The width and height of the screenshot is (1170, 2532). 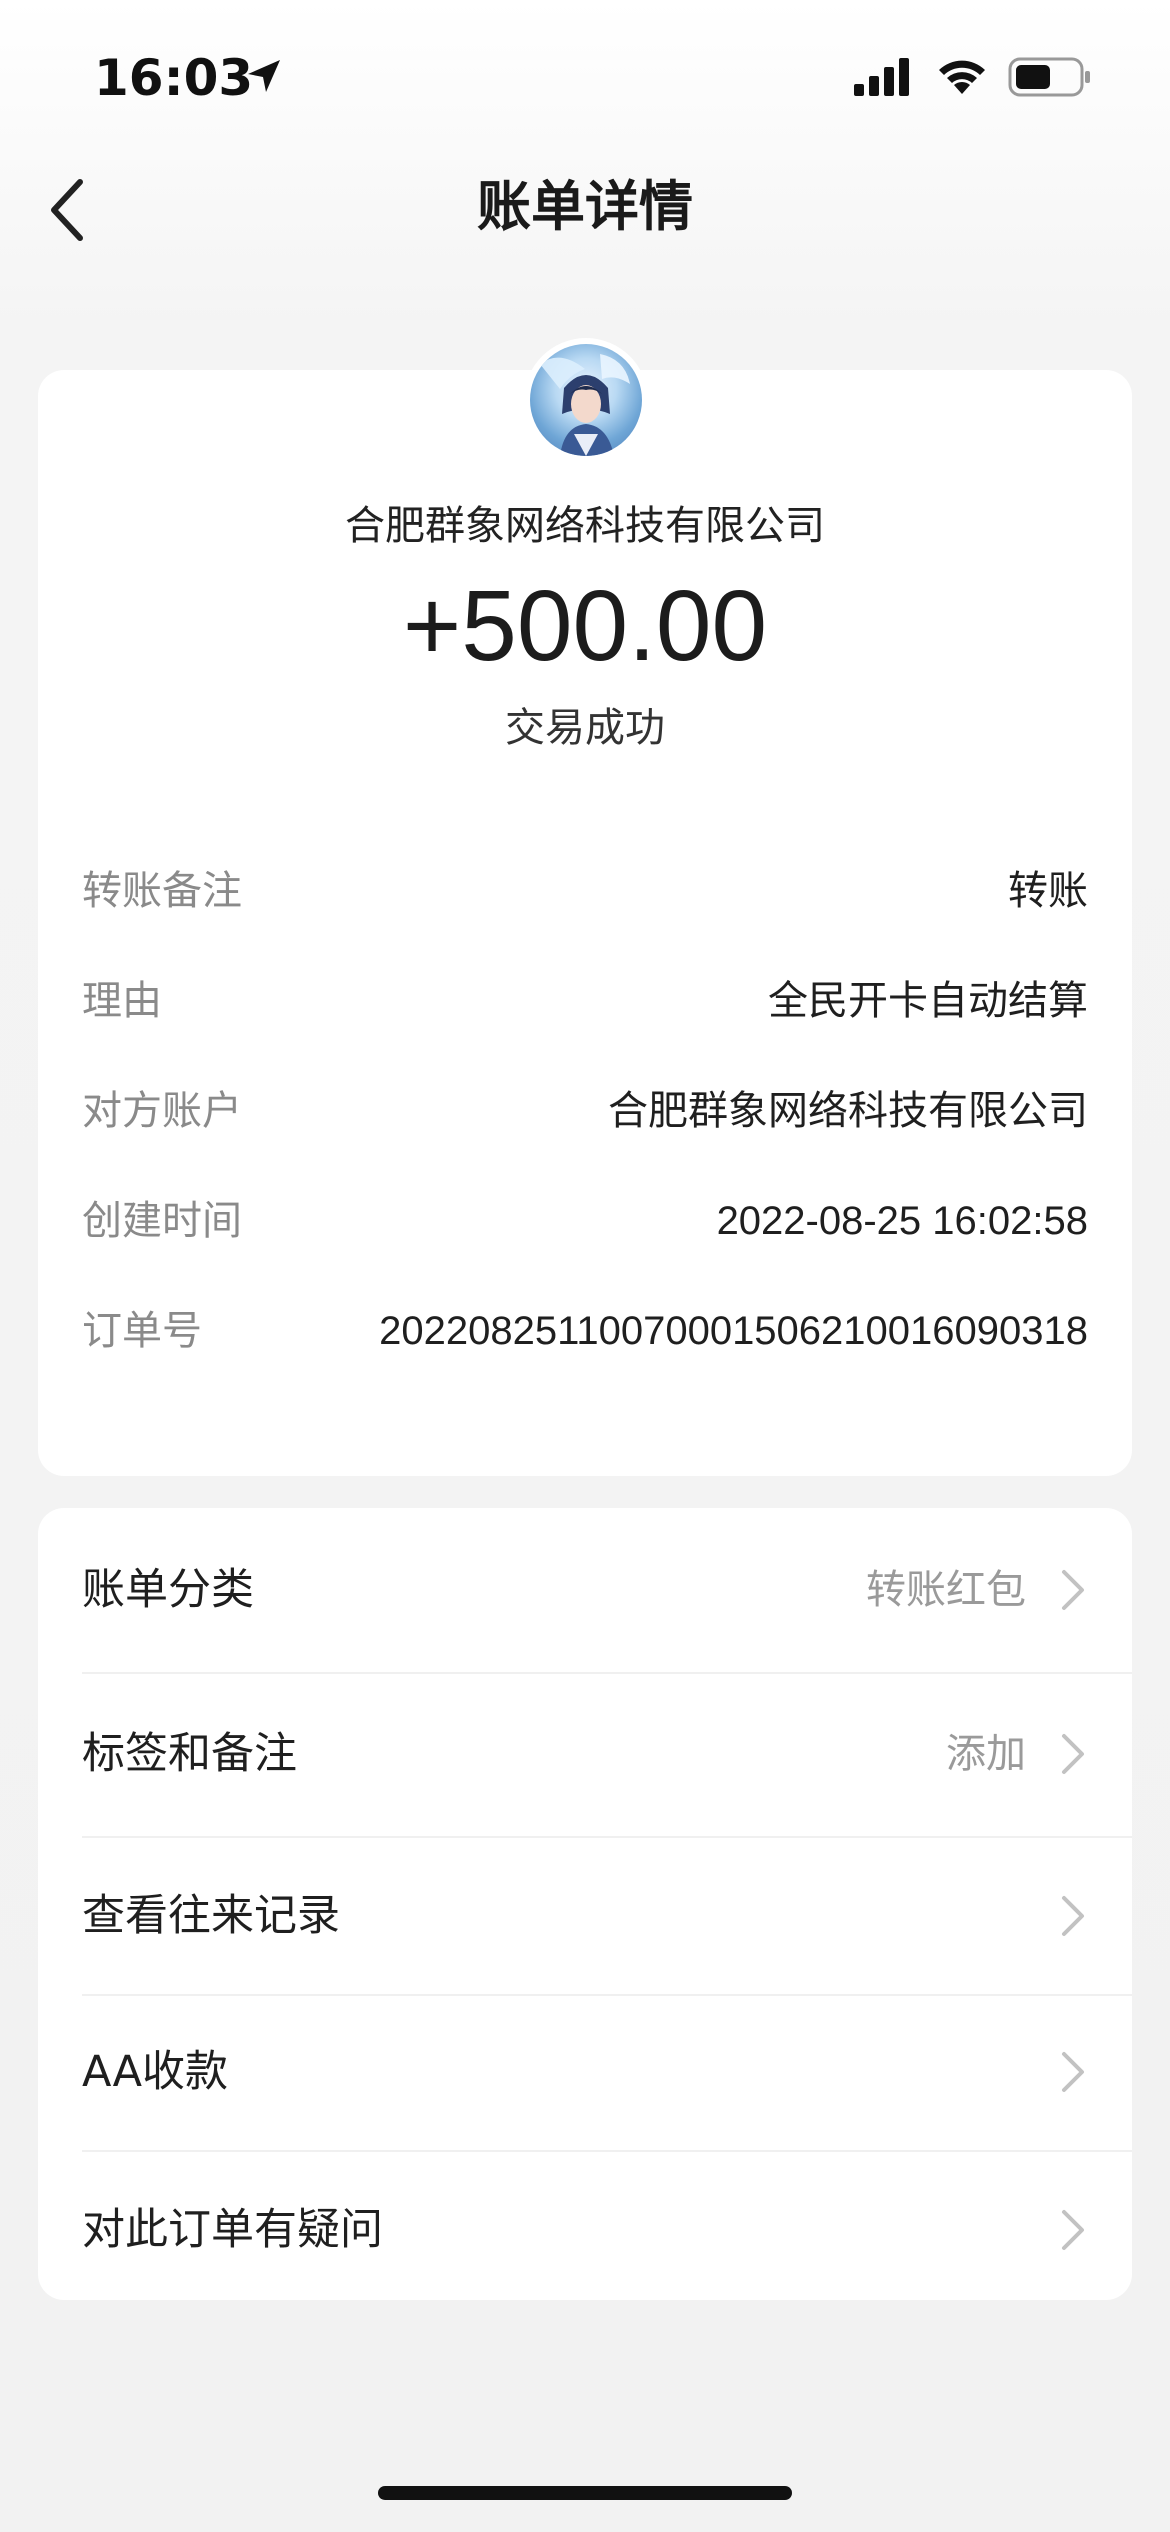 I want to click on battery-icon, so click(x=1049, y=77).